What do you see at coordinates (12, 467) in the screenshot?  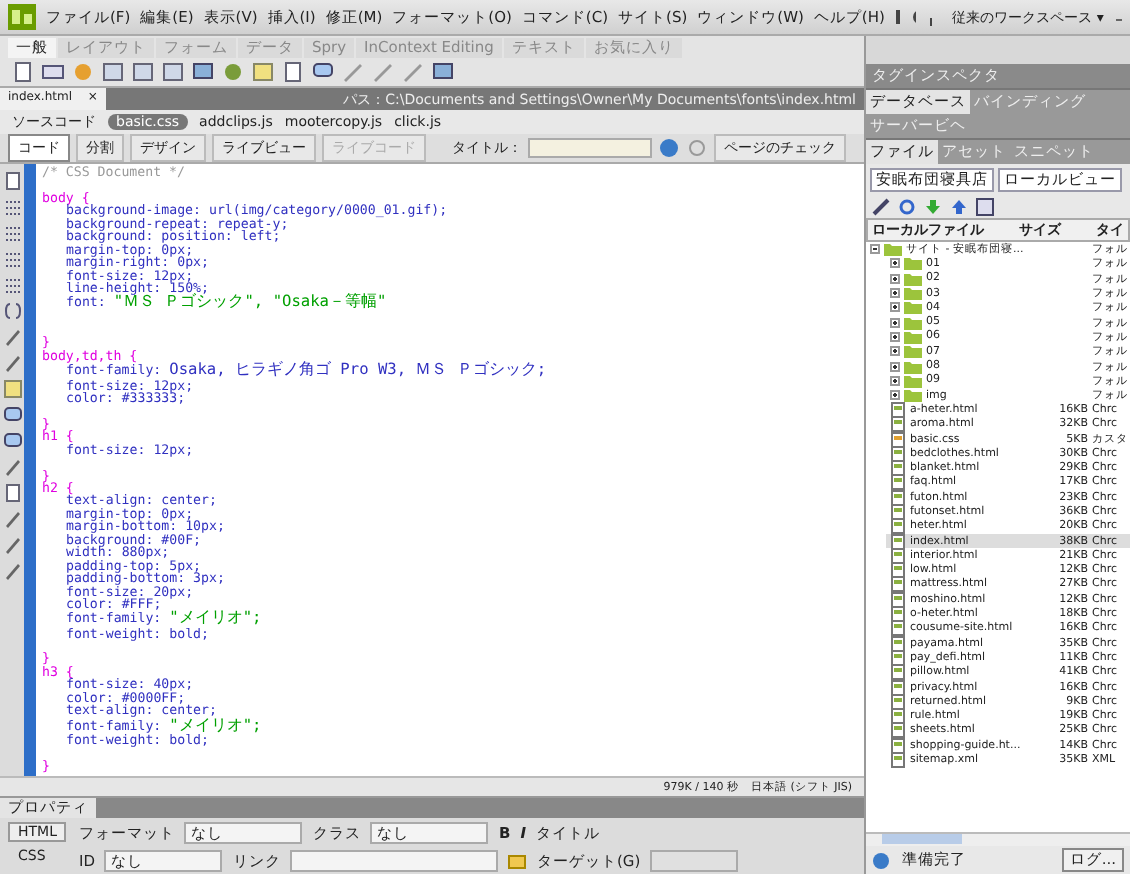 I see `pen-icon` at bounding box center [12, 467].